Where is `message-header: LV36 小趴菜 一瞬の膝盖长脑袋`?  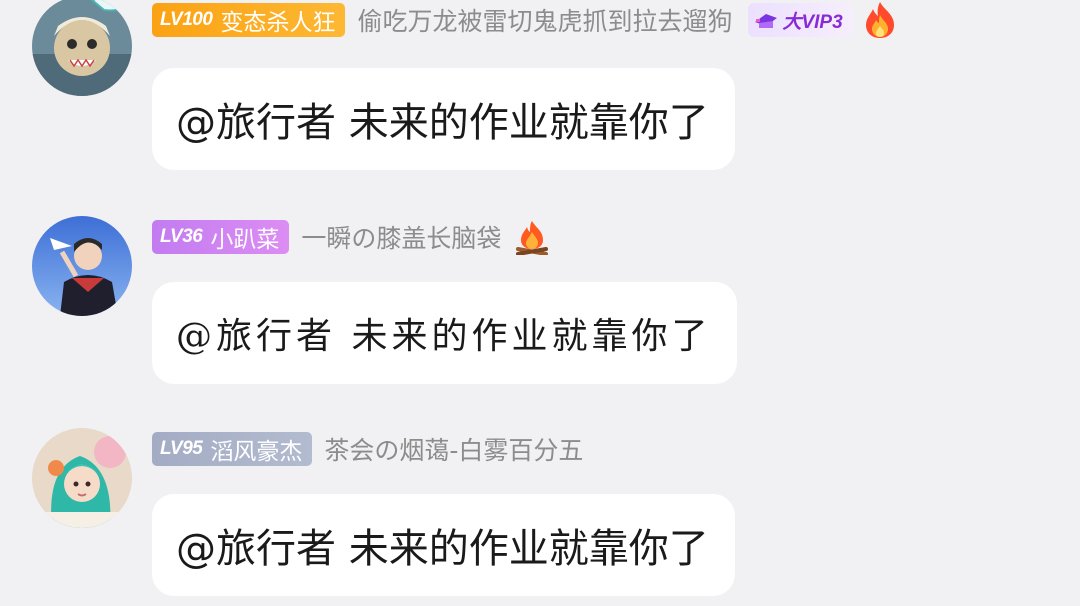 message-header: LV36 小趴菜 一瞬の膝盖长脑袋 is located at coordinates (350, 237).